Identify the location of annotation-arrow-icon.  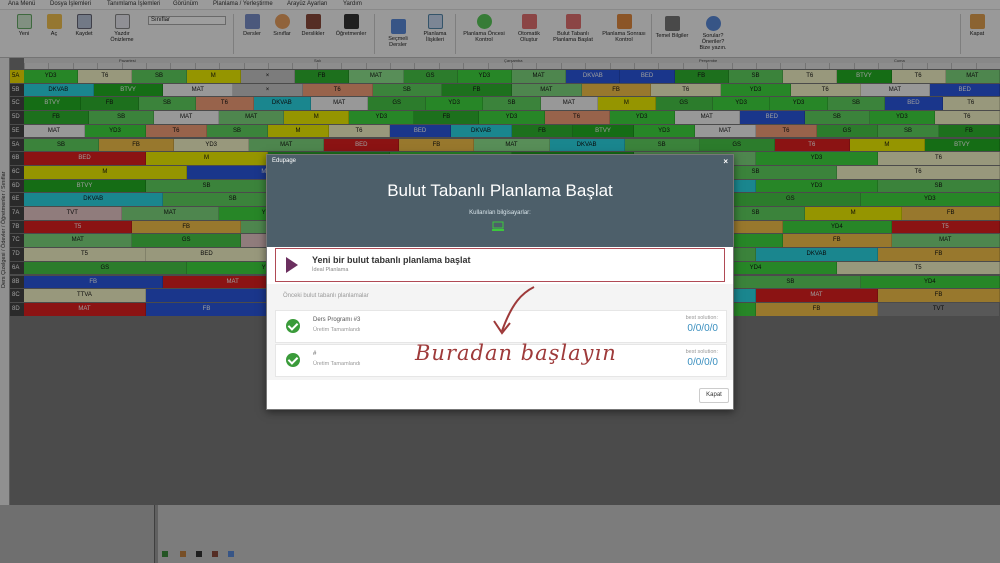
(514, 310).